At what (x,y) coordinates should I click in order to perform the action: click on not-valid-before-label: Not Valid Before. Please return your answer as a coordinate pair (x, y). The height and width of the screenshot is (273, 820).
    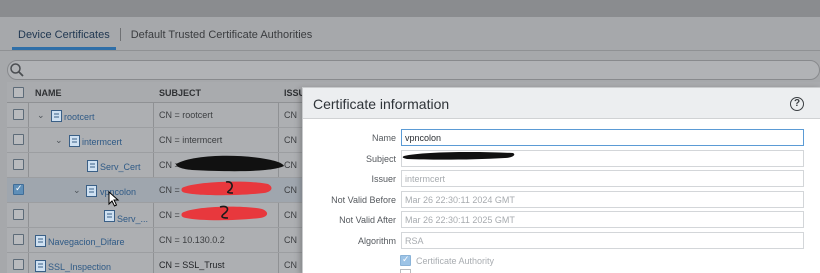
    Looking at the image, I should click on (363, 200).